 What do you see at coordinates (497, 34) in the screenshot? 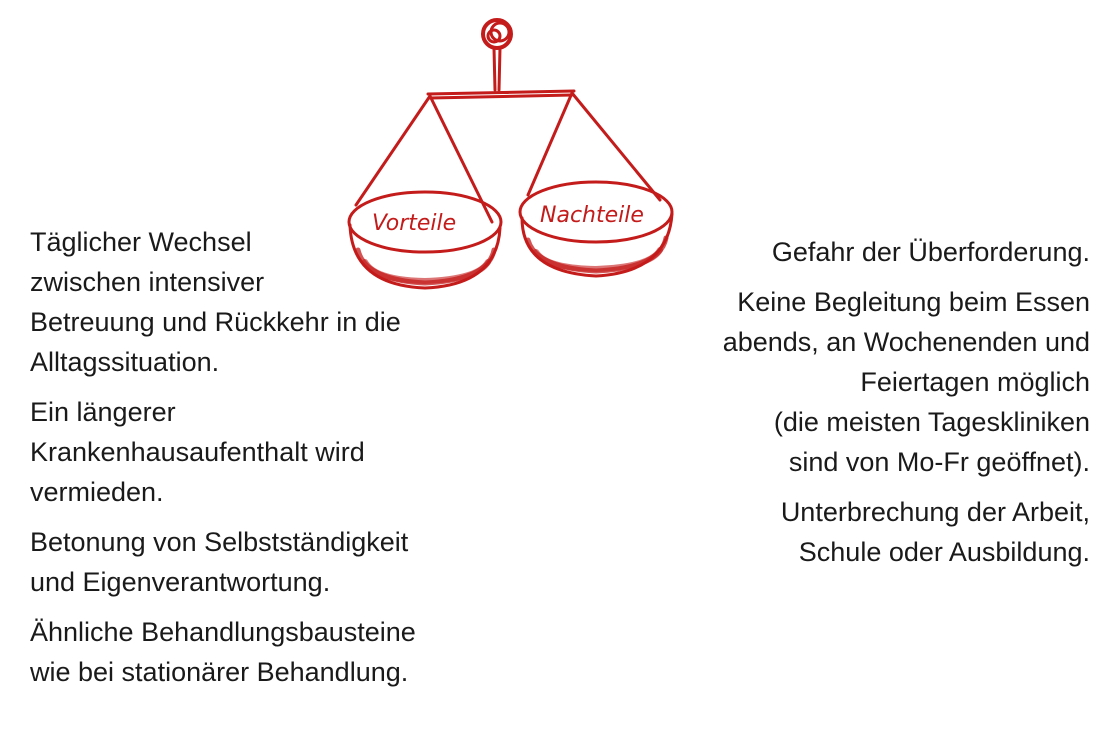
I see `scale-knob` at bounding box center [497, 34].